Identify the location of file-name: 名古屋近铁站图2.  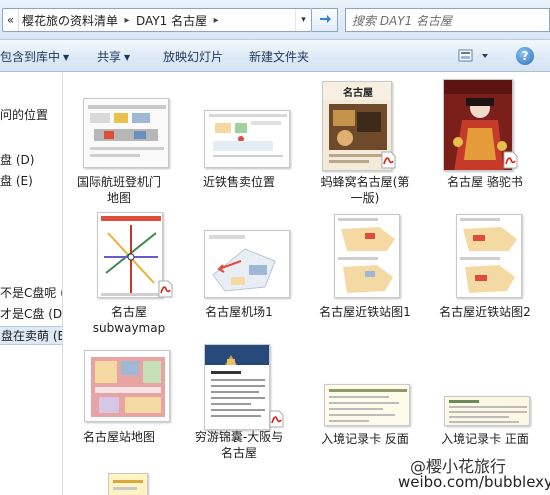
(485, 312).